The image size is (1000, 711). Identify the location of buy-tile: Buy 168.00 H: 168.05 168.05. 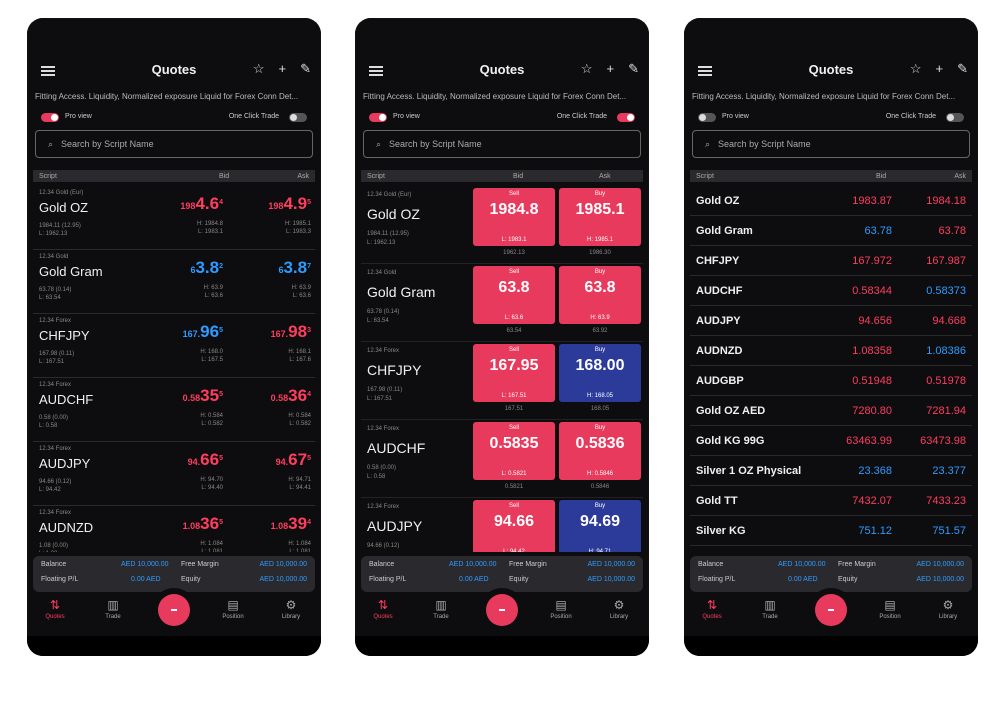
(600, 378).